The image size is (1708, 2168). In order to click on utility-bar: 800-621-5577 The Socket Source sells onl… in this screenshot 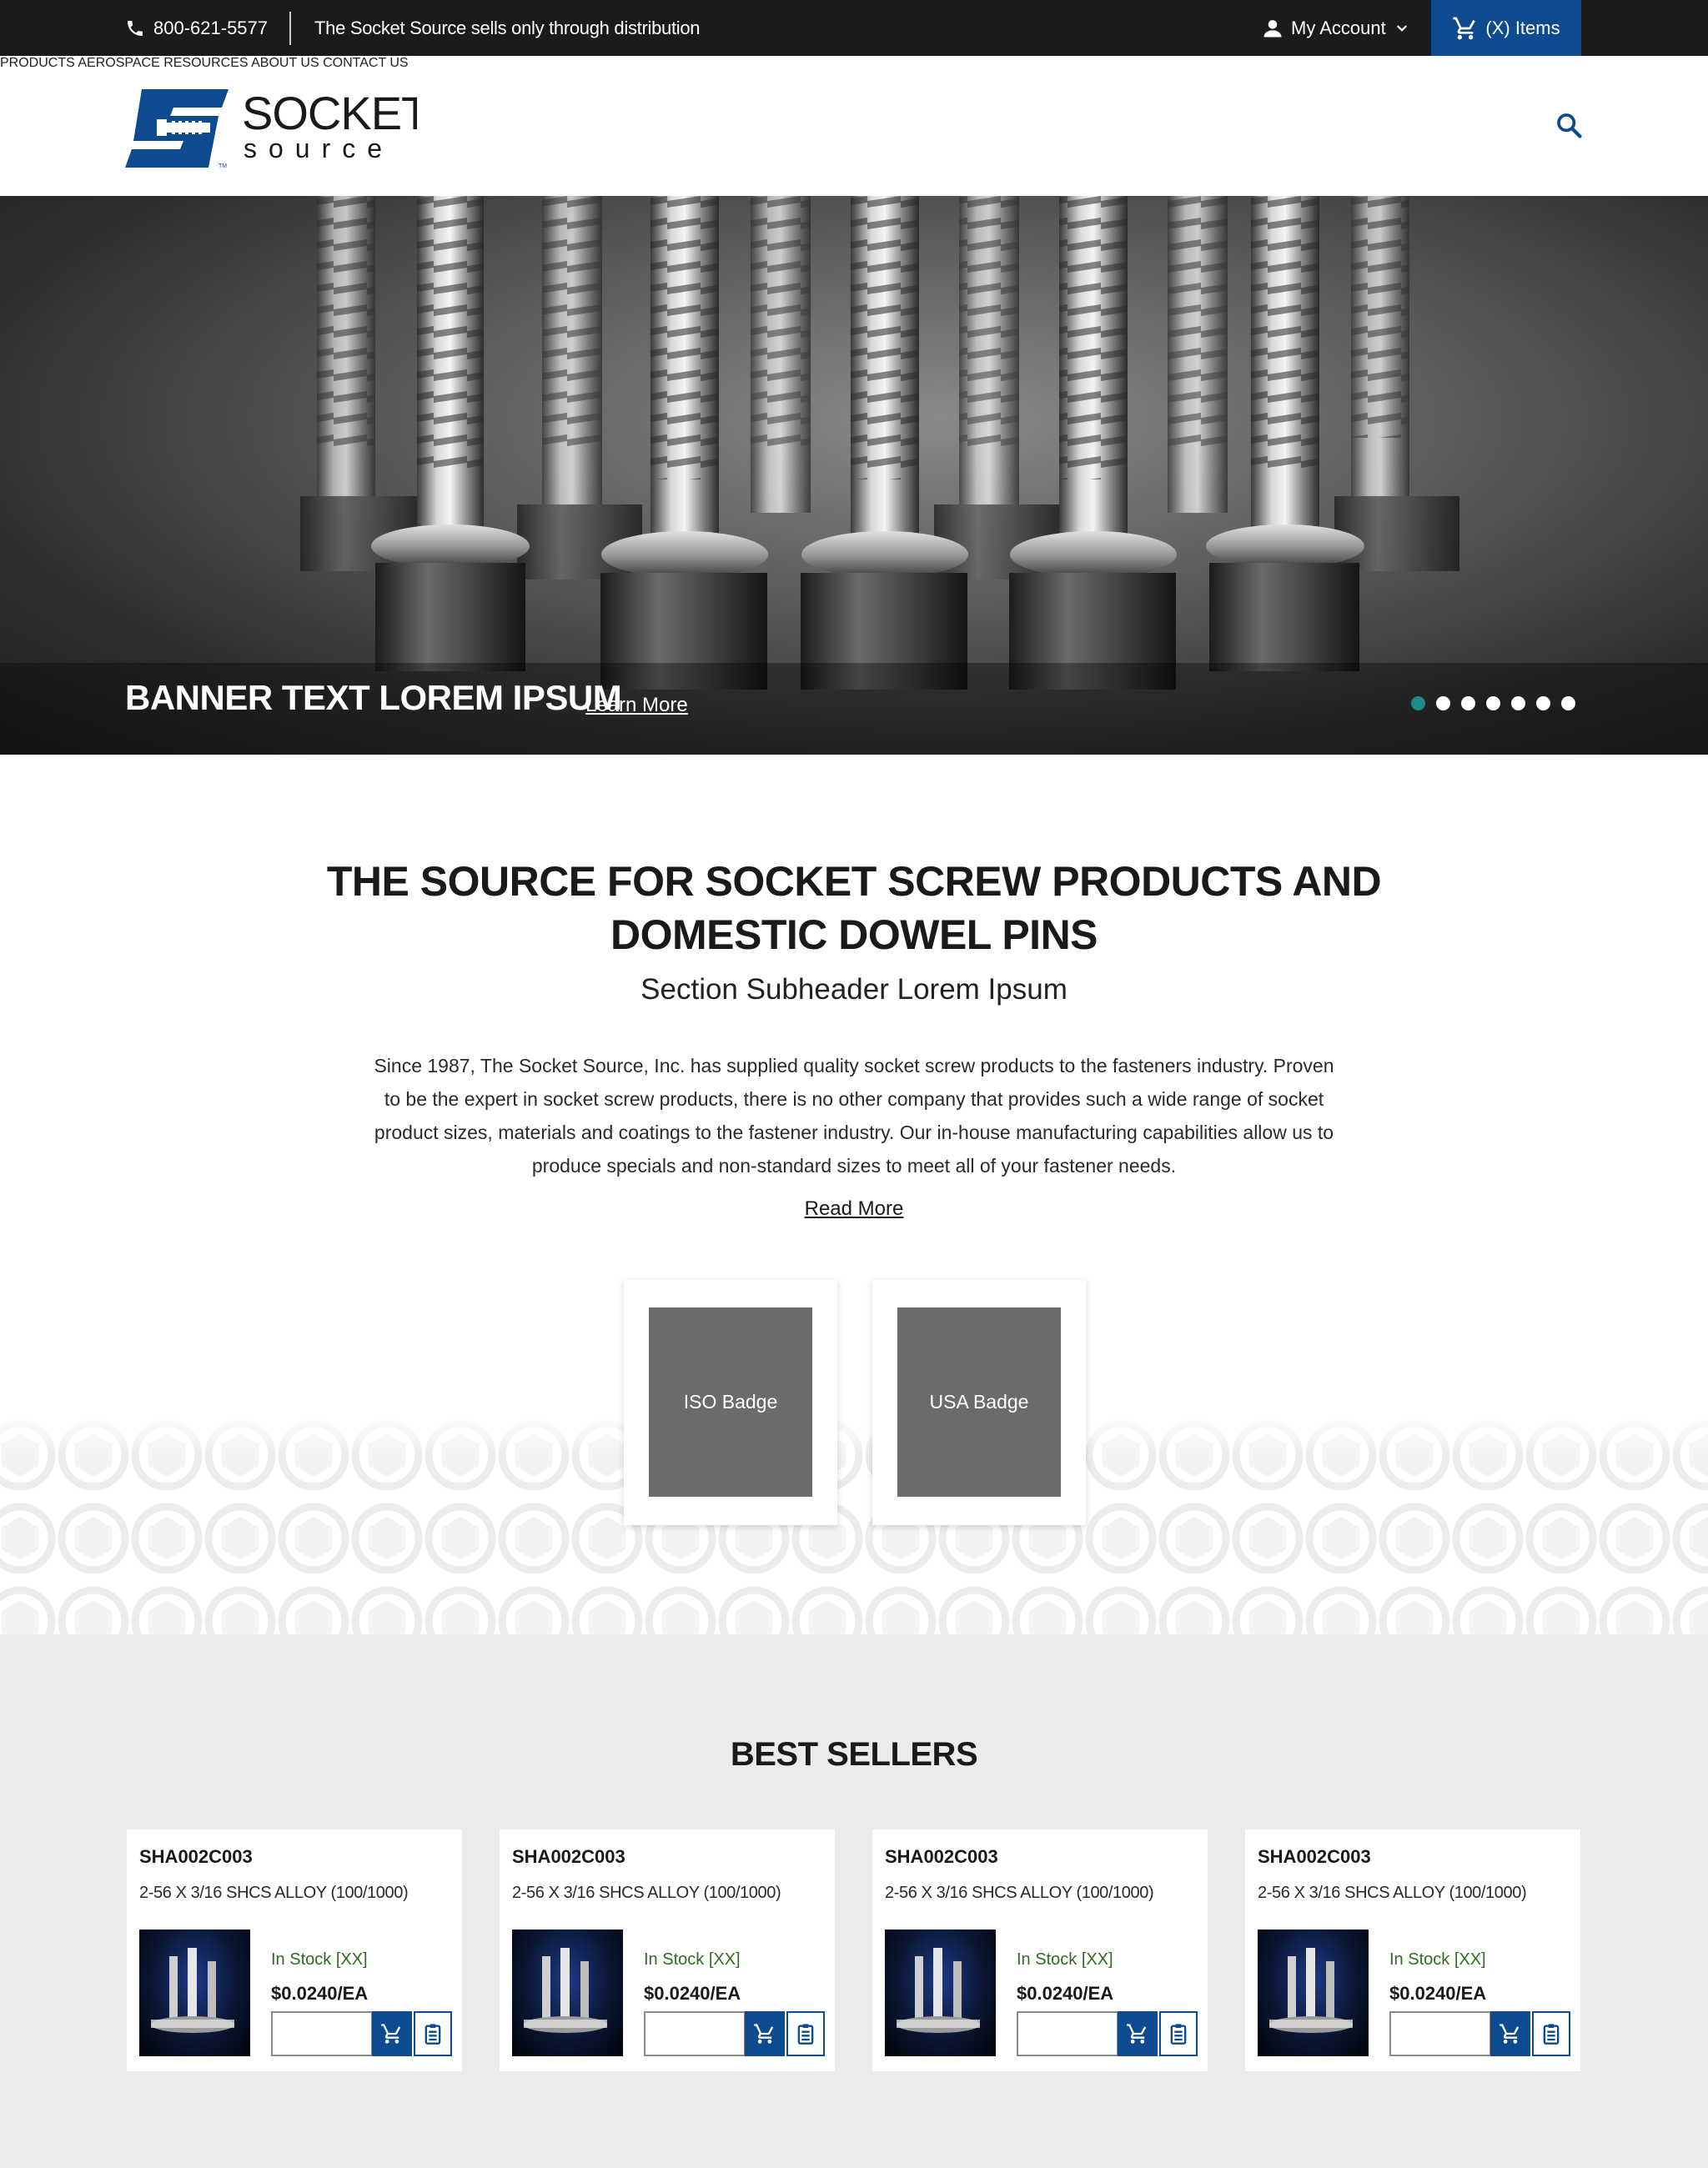, I will do `click(854, 28)`.